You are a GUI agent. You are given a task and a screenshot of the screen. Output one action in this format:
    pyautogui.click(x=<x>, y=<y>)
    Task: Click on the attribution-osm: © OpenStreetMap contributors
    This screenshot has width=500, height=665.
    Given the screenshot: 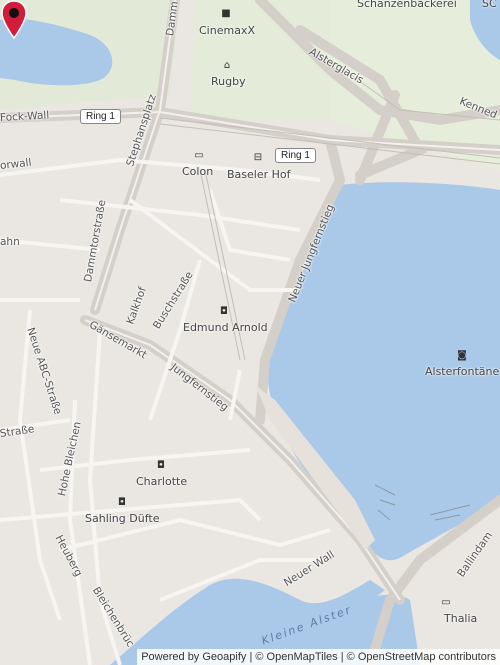 What is the action you would take?
    pyautogui.click(x=421, y=657)
    